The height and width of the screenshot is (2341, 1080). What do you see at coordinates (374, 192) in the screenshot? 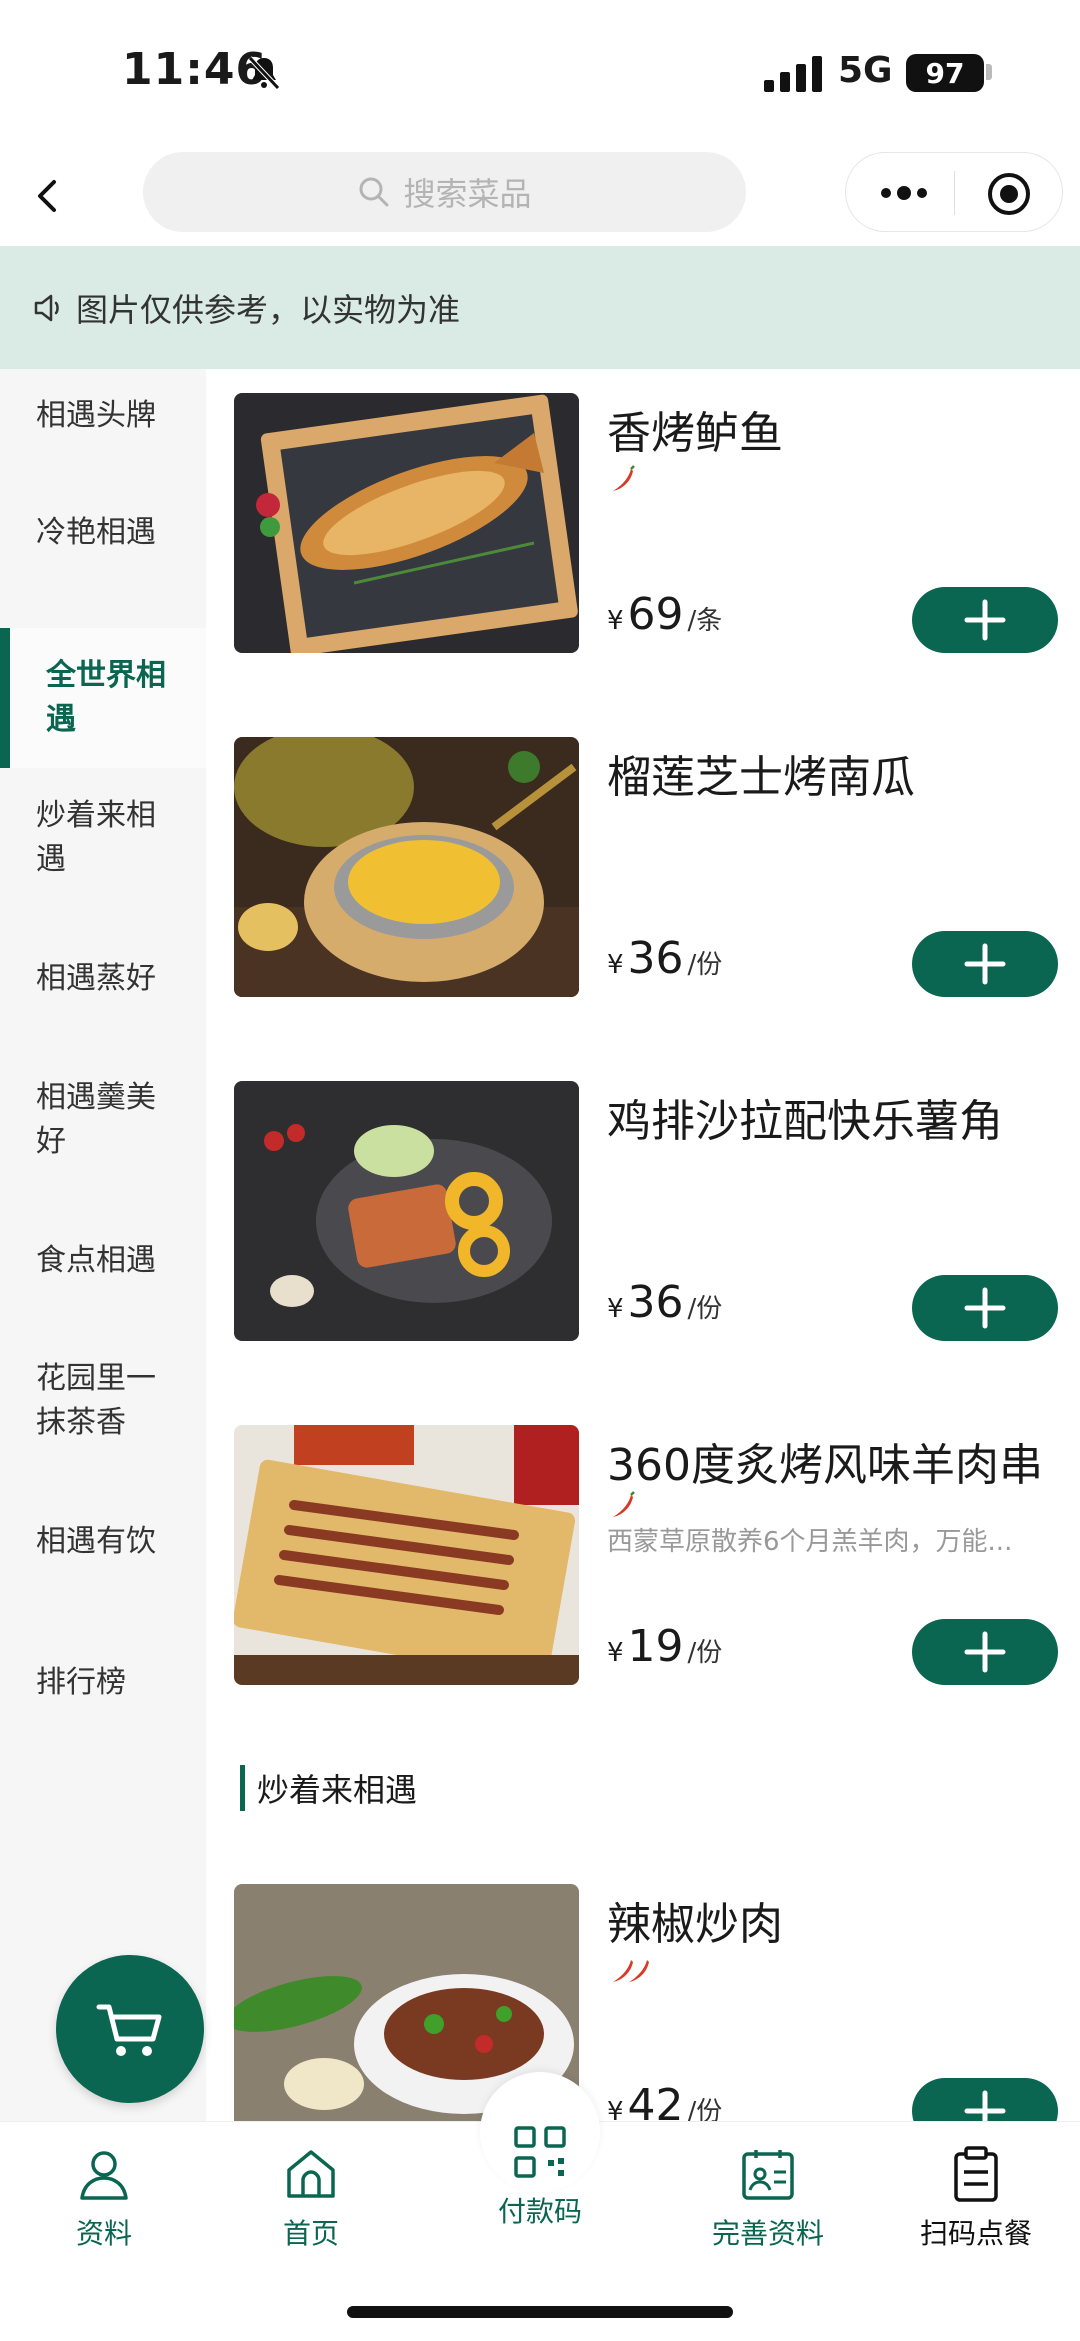
I see `search-icon` at bounding box center [374, 192].